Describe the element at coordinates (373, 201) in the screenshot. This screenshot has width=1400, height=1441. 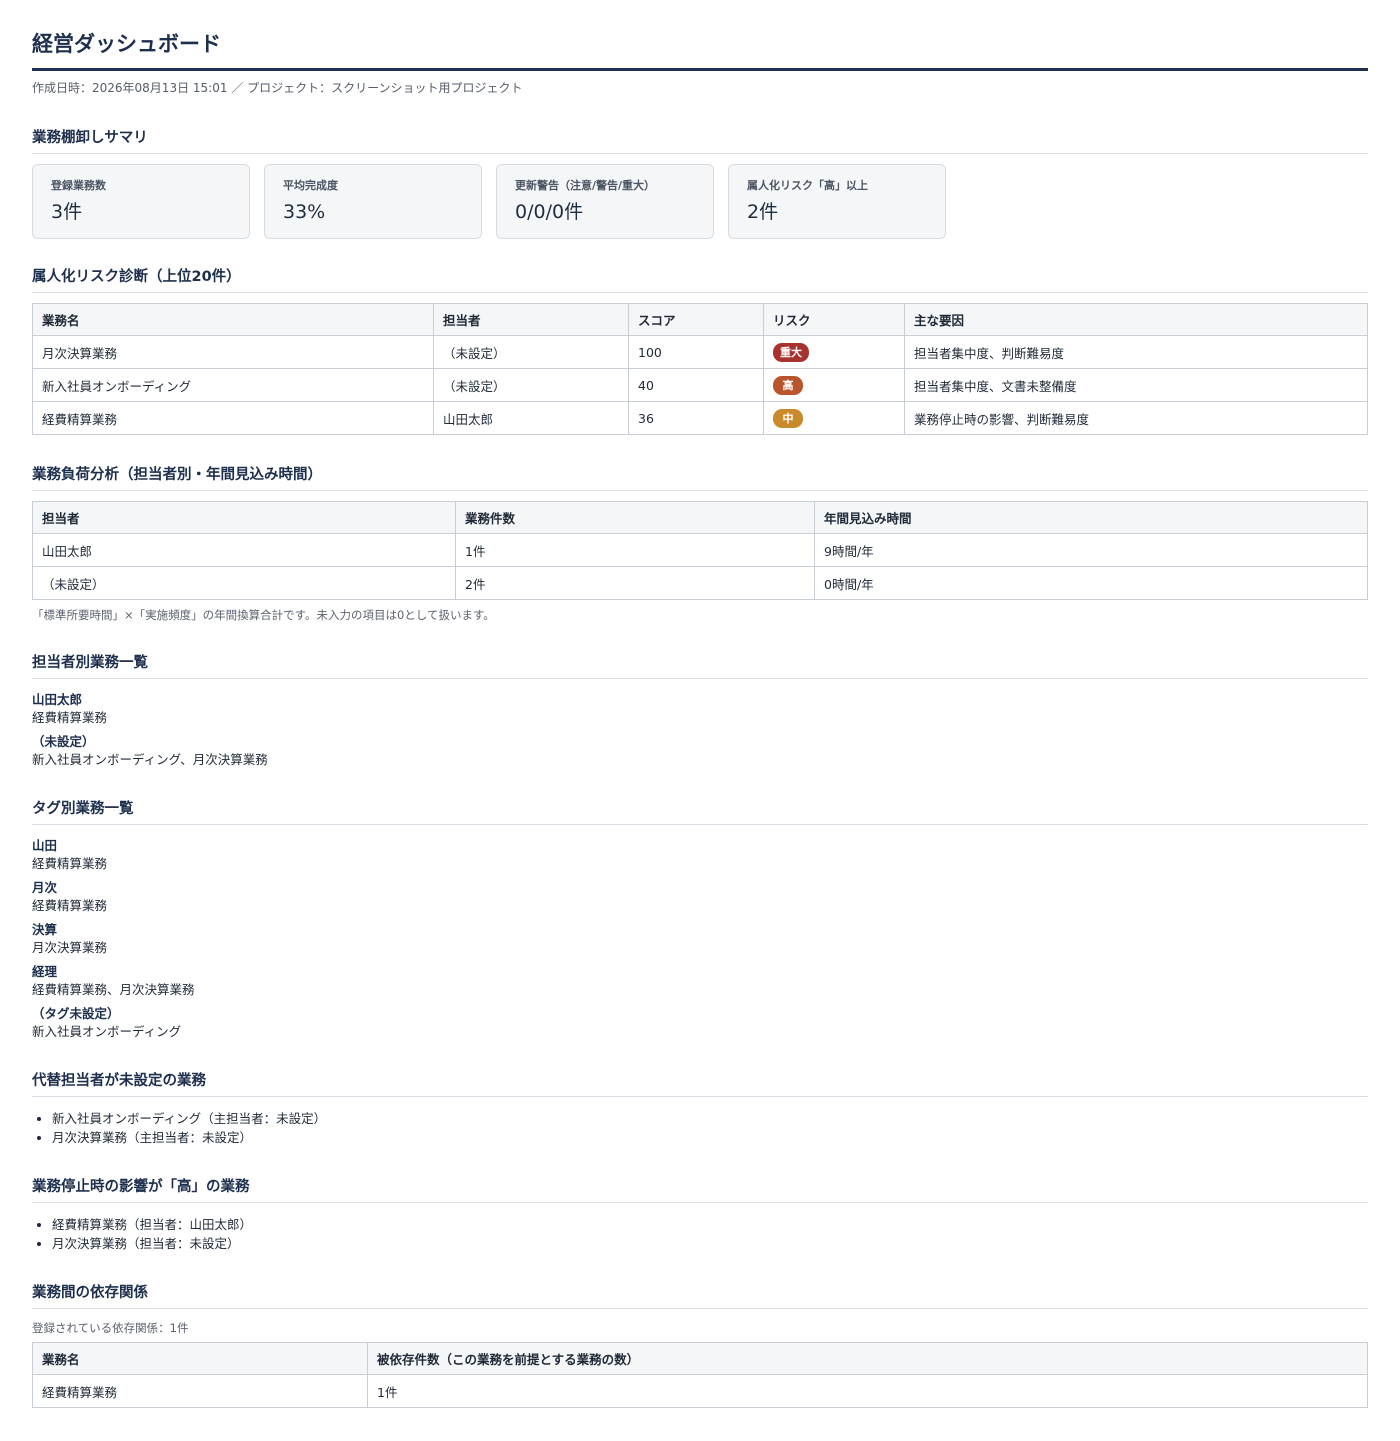
I see `summary-card-completion: 平均完成度 33%` at that location.